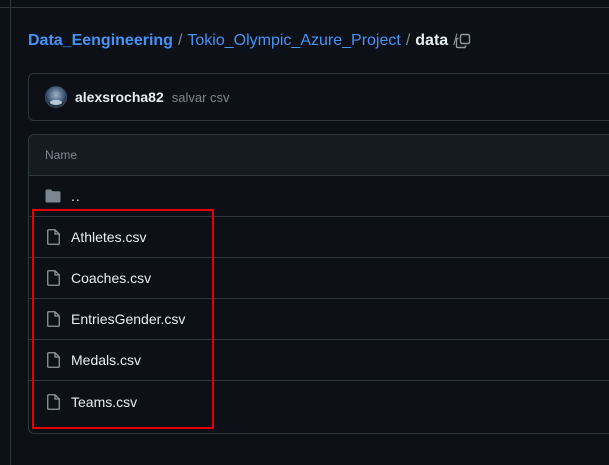 The height and width of the screenshot is (465, 609). What do you see at coordinates (56, 97) in the screenshot?
I see `avatar` at bounding box center [56, 97].